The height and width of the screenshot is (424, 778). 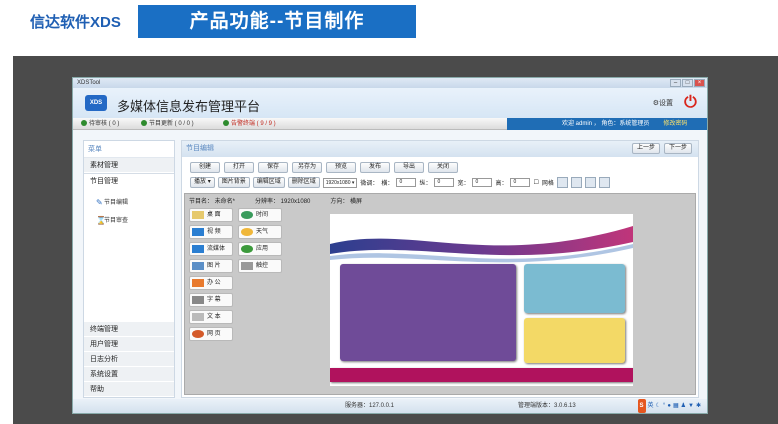 I want to click on video-icon, so click(x=198, y=232).